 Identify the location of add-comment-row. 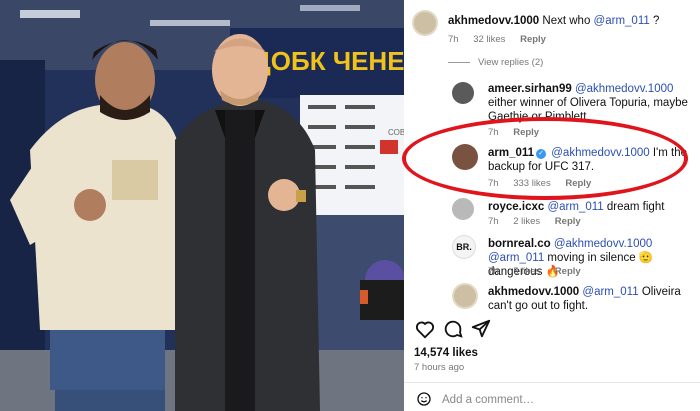
(554, 400).